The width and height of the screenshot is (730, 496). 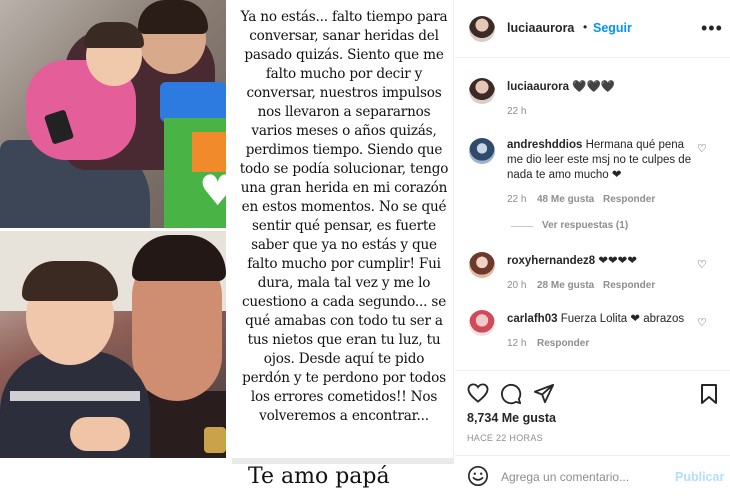 I want to click on photo-watch, so click(x=215, y=440).